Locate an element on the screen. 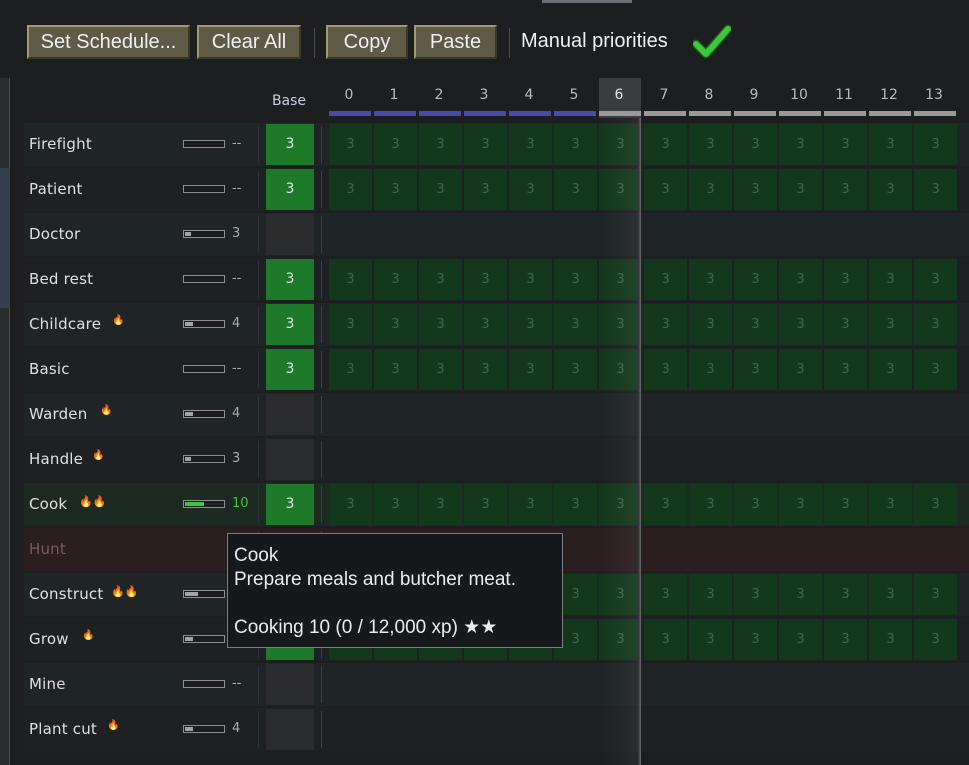 This screenshot has height=765, width=969. hour-header-7: 7 is located at coordinates (664, 95).